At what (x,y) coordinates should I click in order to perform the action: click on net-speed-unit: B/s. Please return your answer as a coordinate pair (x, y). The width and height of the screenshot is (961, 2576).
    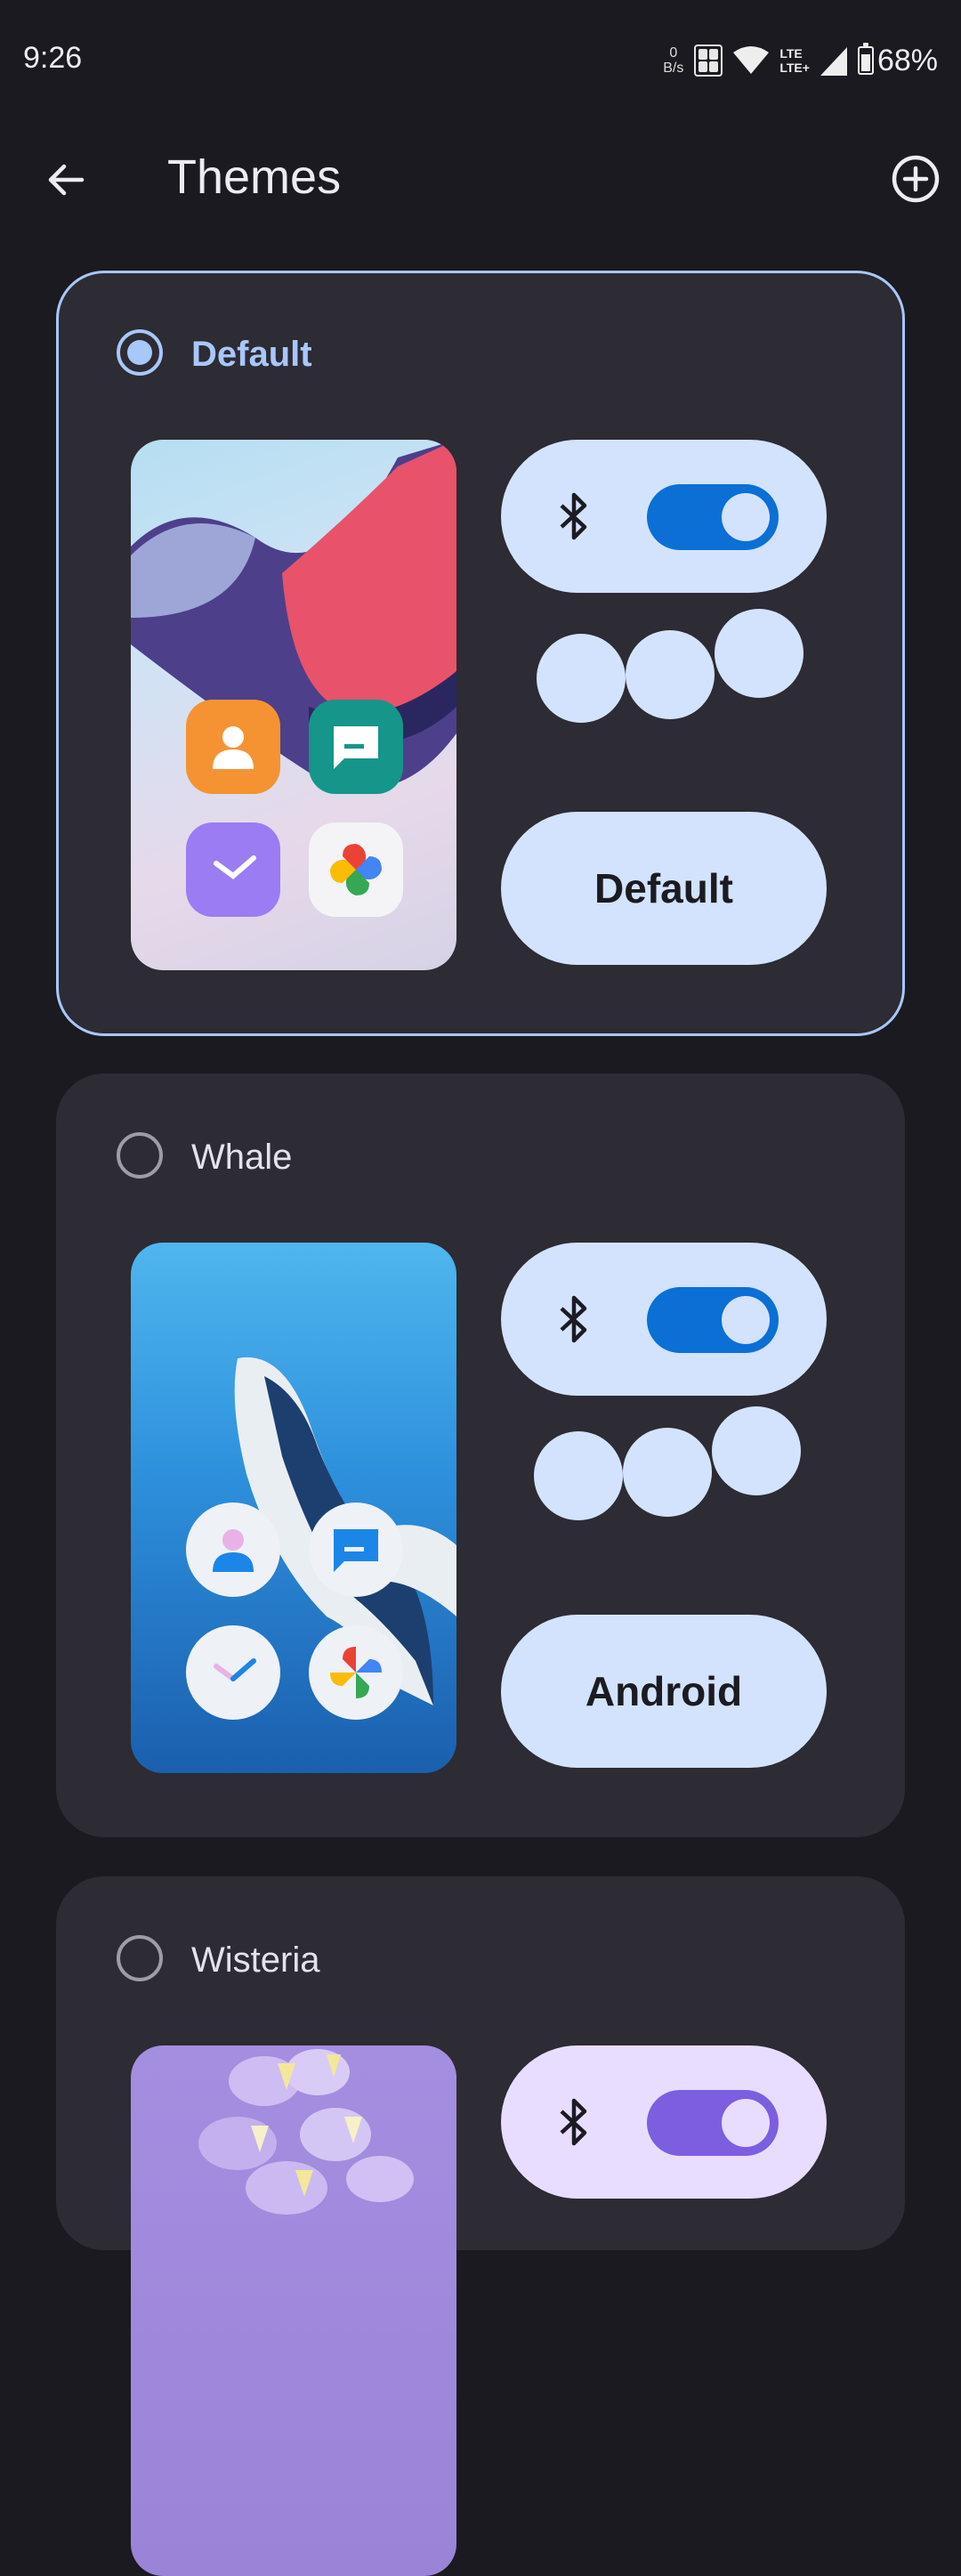
    Looking at the image, I should click on (673, 69).